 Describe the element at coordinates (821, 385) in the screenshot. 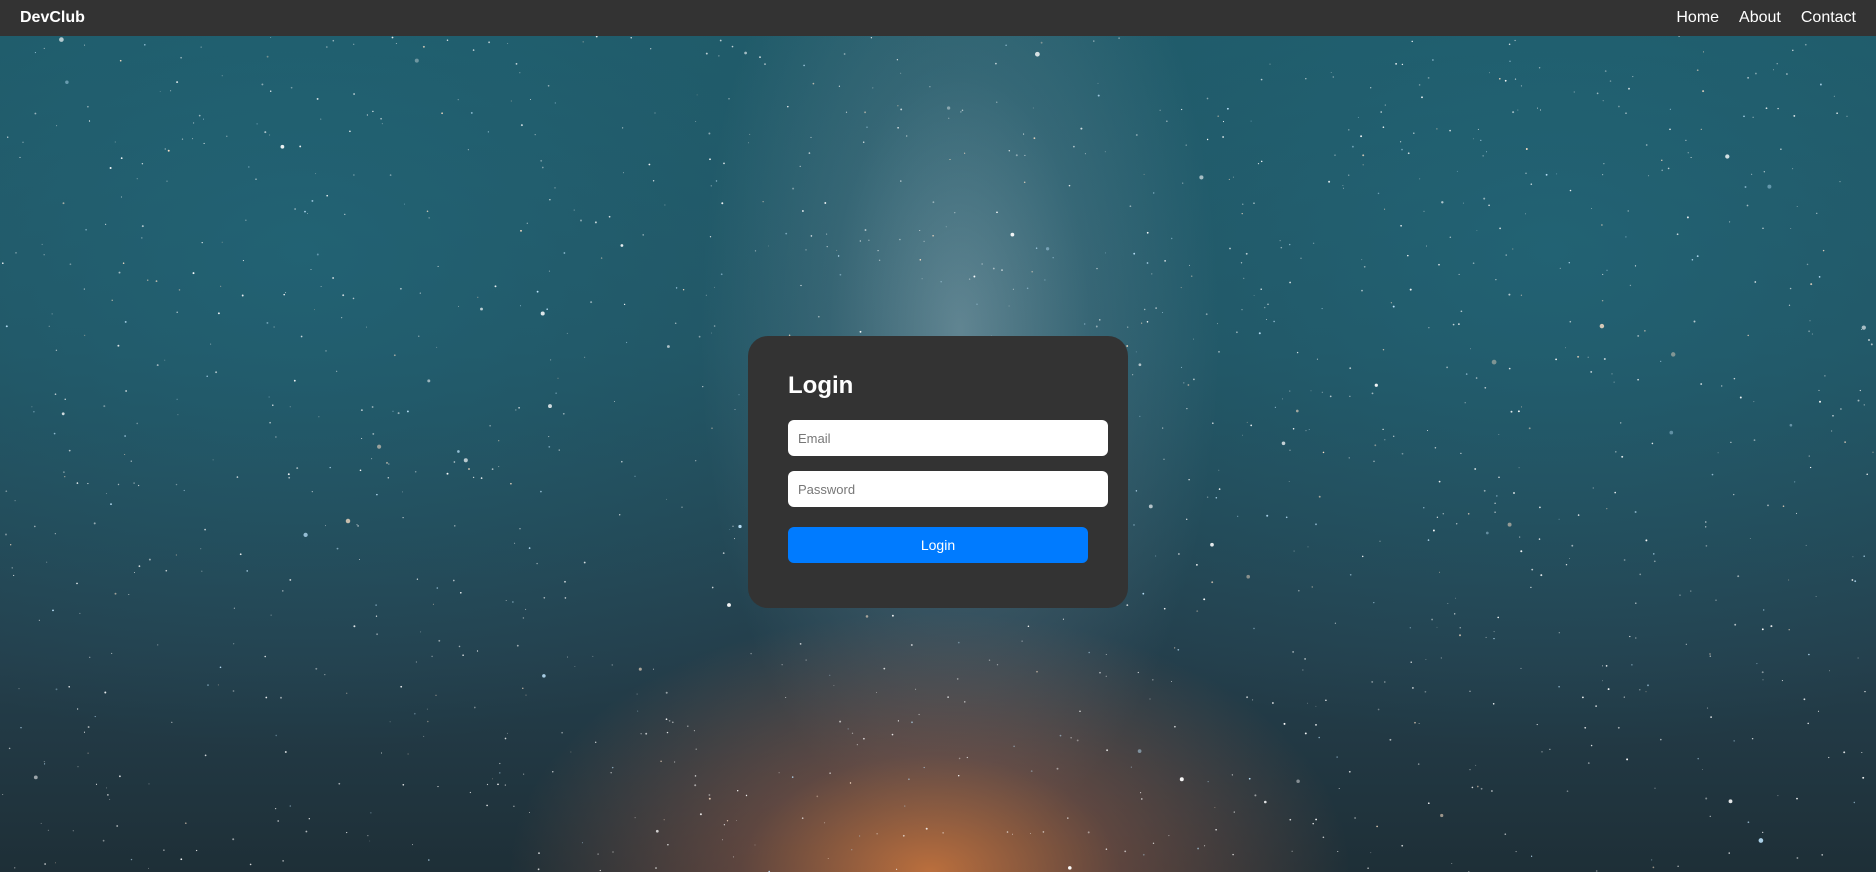

I see `login-title: Login` at that location.